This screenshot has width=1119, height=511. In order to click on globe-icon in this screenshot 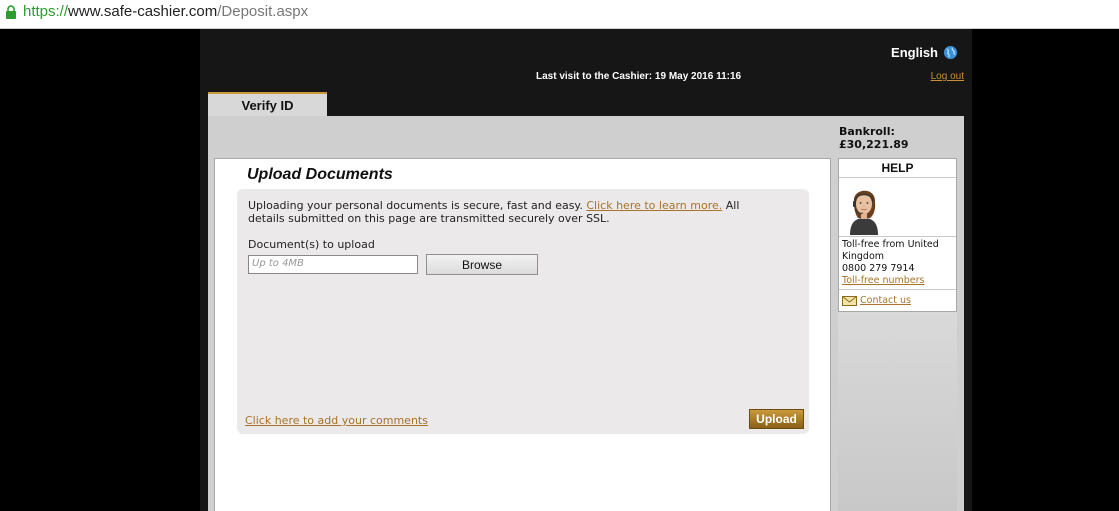, I will do `click(950, 52)`.